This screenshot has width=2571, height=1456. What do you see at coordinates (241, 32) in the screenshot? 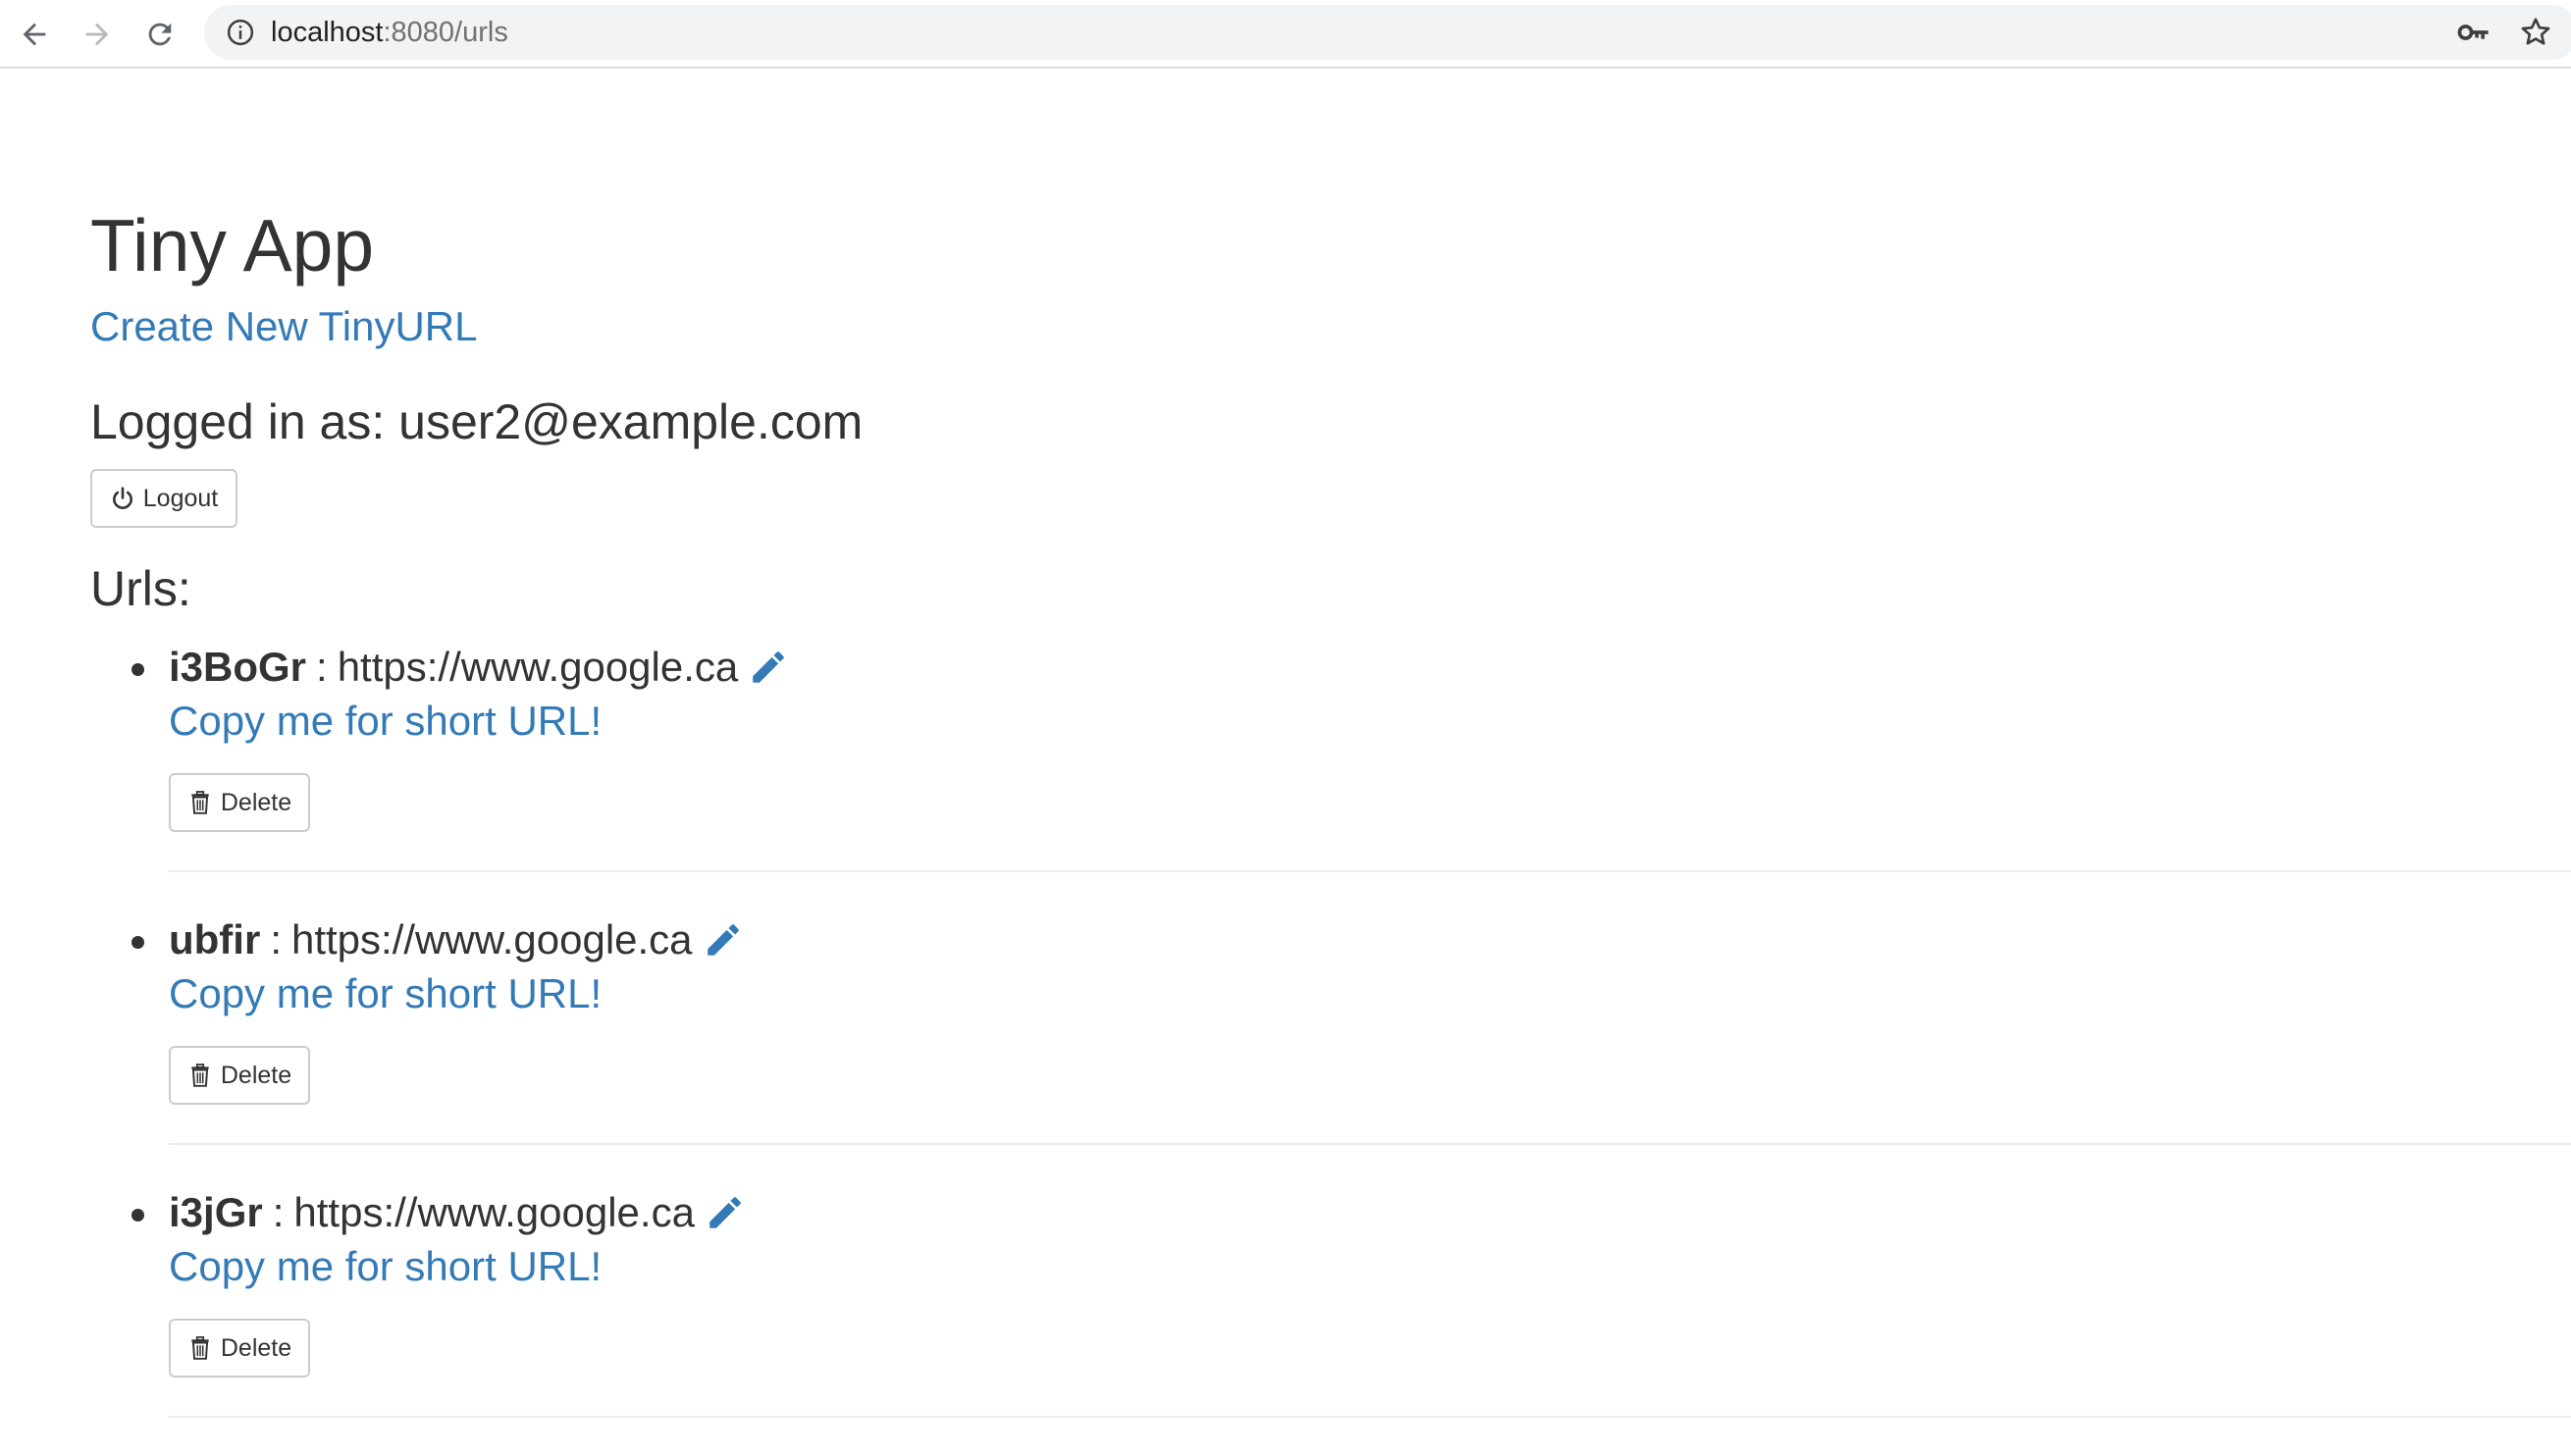
I see `info-icon` at bounding box center [241, 32].